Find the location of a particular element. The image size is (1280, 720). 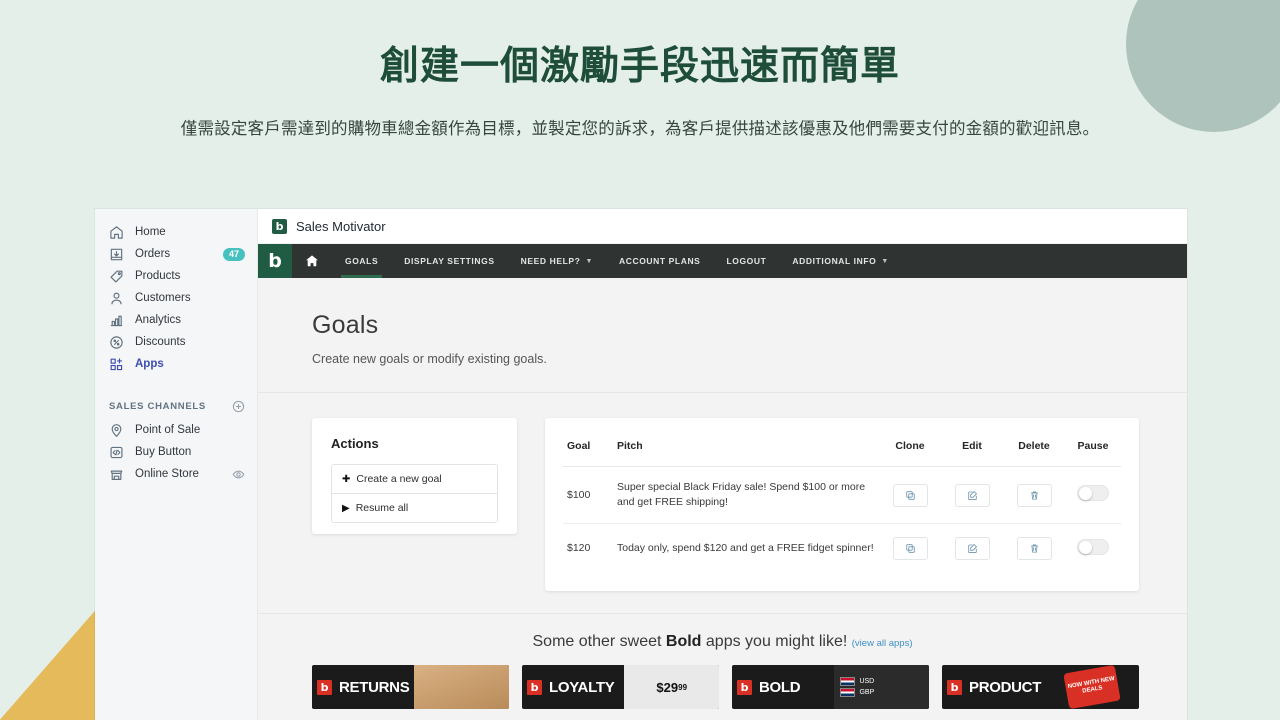

col-header-edit: Edit is located at coordinates (972, 448).